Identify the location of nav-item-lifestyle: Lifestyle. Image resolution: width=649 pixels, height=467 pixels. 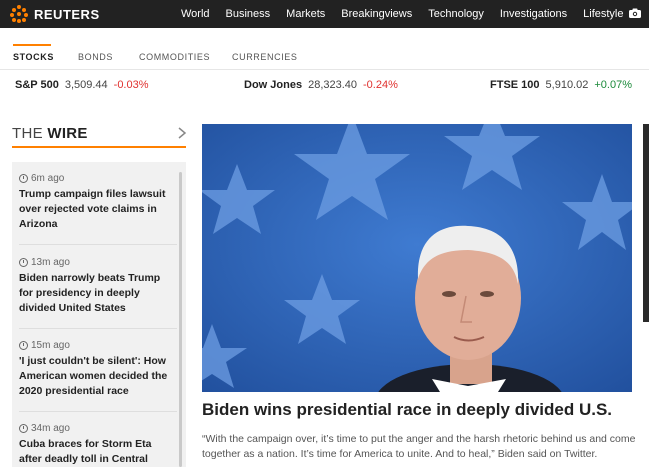
(603, 14).